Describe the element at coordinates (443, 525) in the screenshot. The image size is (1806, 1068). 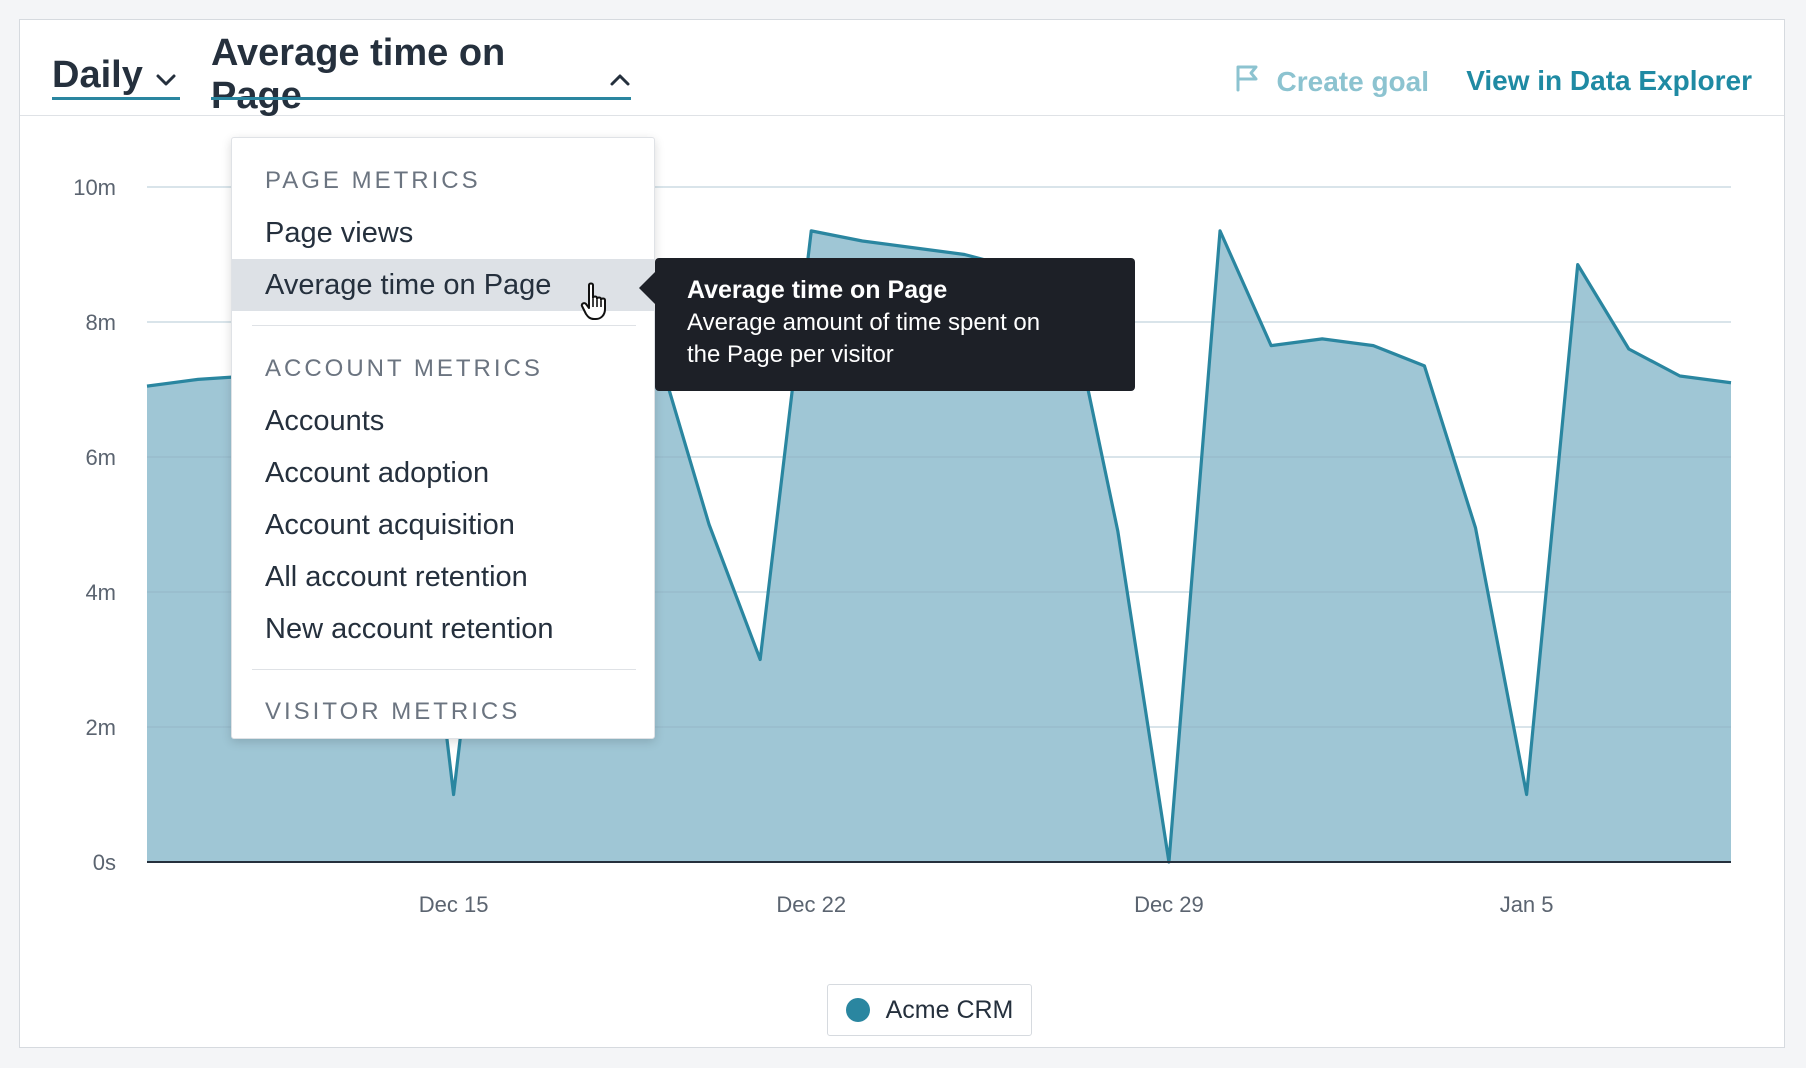
I see `menu-item-account-acquisition: Account acquisition` at that location.